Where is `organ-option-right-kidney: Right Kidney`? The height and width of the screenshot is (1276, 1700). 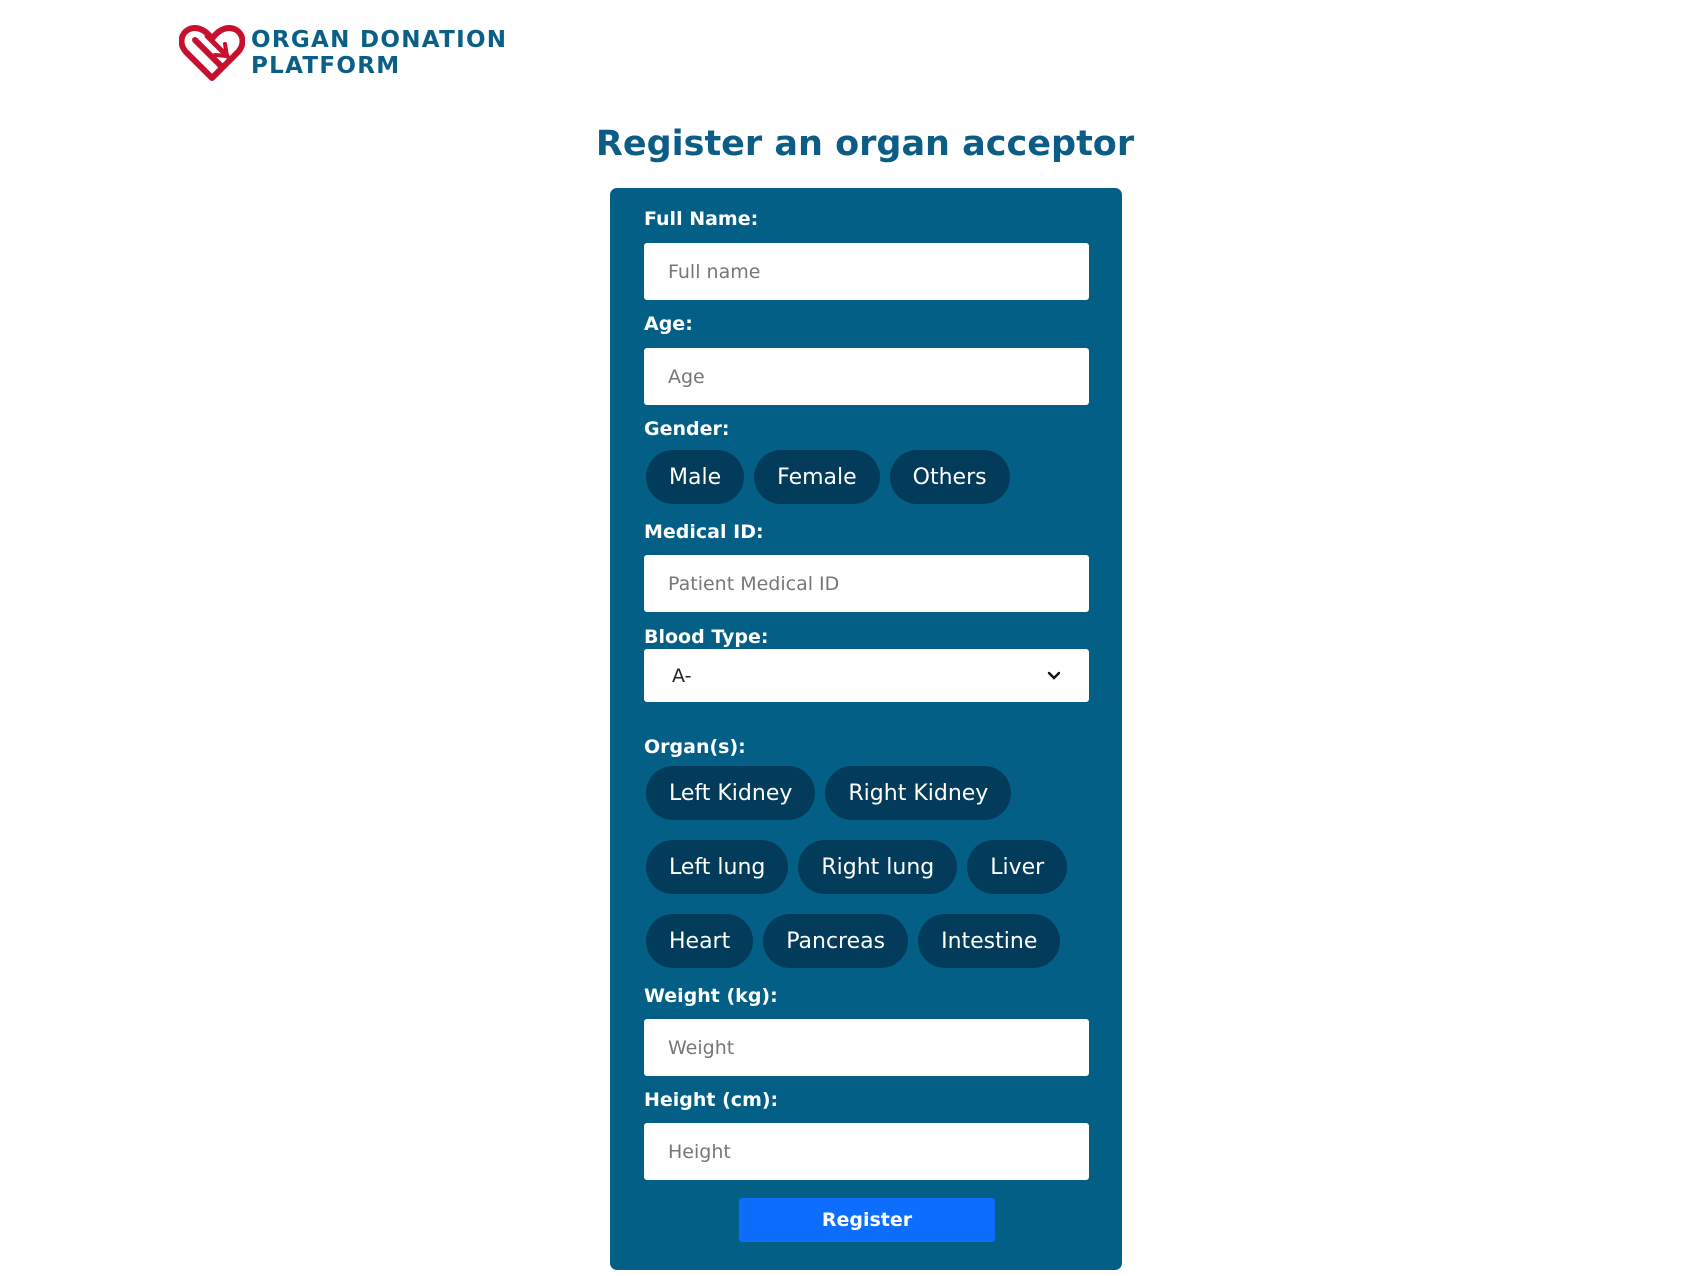
organ-option-right-kidney: Right Kidney is located at coordinates (918, 793).